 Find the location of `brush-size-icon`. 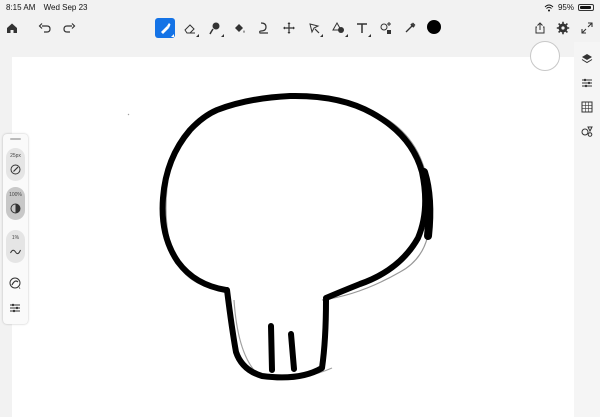

brush-size-icon is located at coordinates (15, 169).